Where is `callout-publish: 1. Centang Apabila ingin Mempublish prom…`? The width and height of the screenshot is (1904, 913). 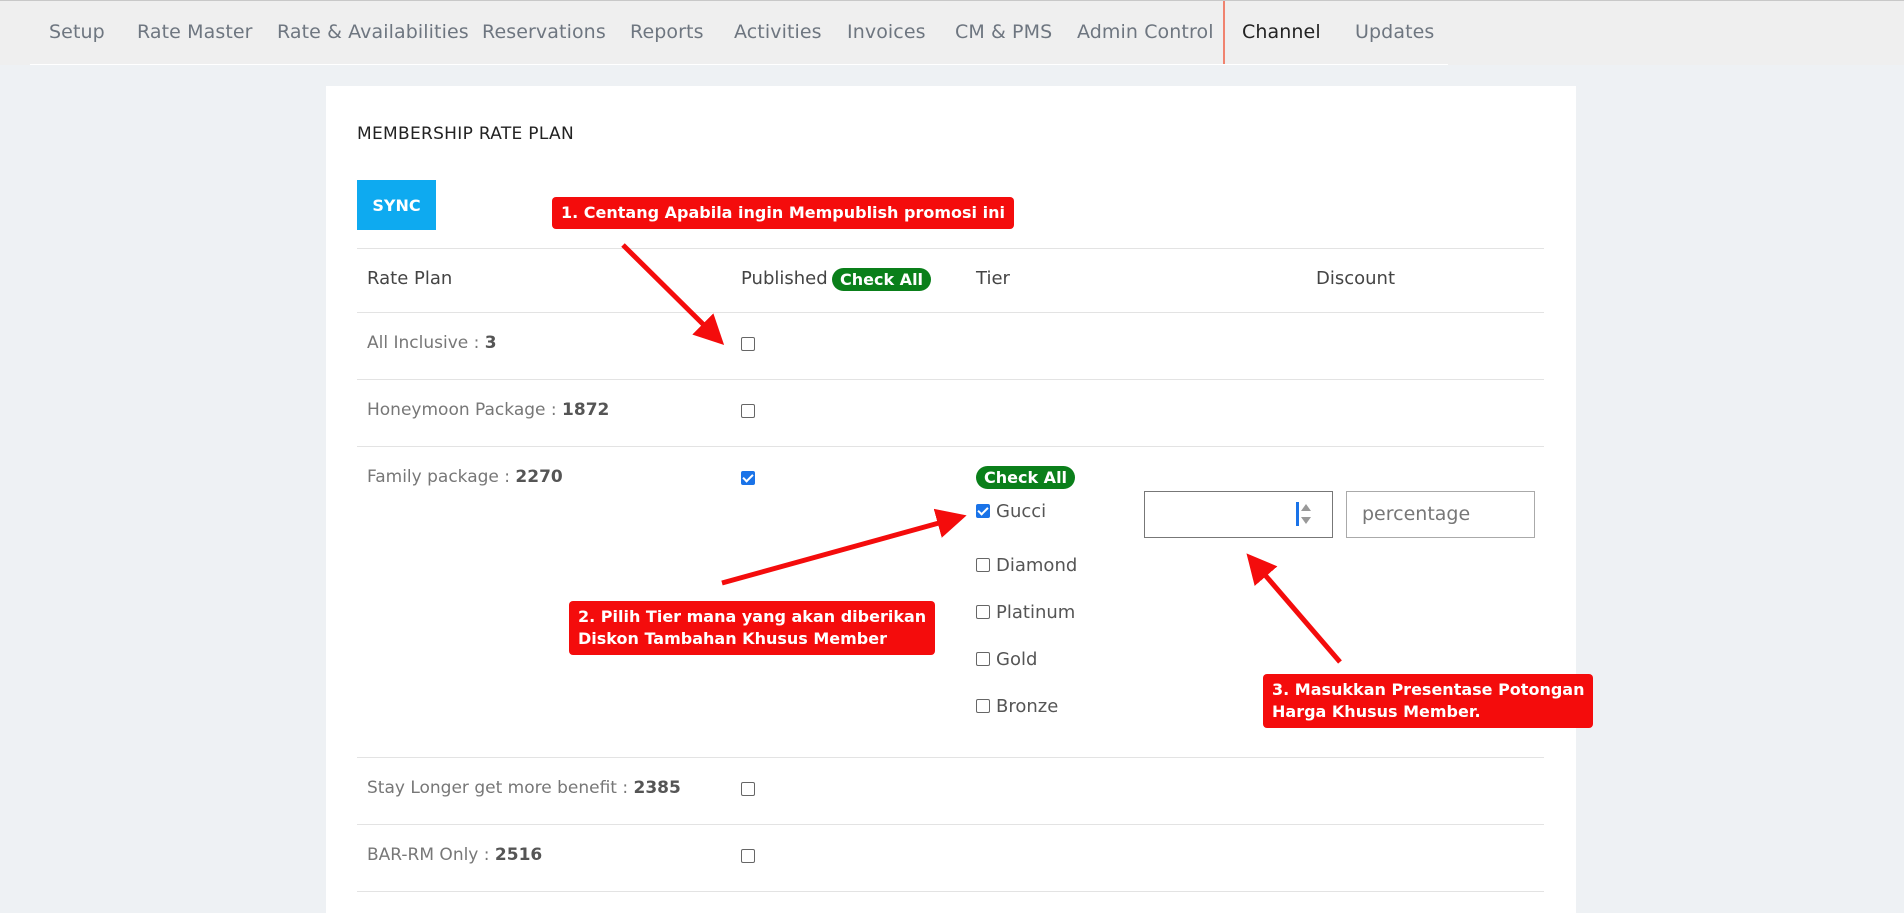 callout-publish: 1. Centang Apabila ingin Mempublish prom… is located at coordinates (783, 213).